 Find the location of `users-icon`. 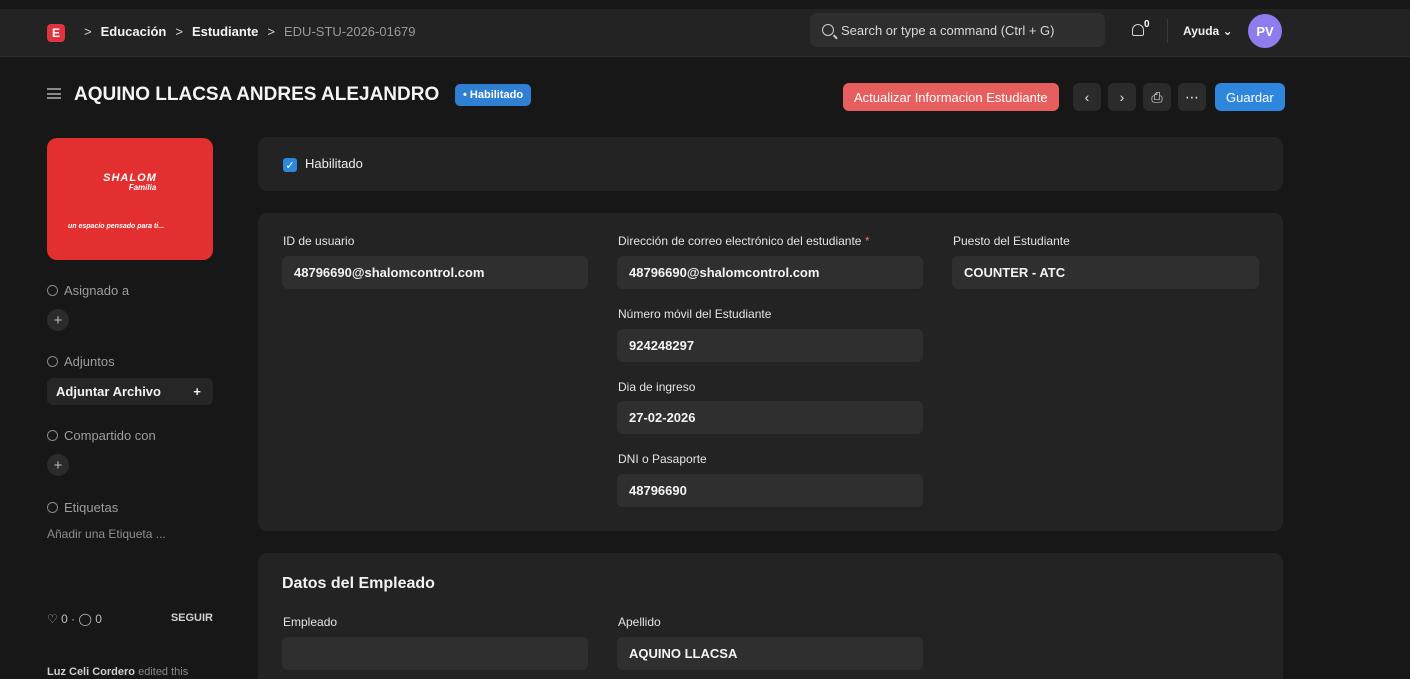

users-icon is located at coordinates (52, 435).